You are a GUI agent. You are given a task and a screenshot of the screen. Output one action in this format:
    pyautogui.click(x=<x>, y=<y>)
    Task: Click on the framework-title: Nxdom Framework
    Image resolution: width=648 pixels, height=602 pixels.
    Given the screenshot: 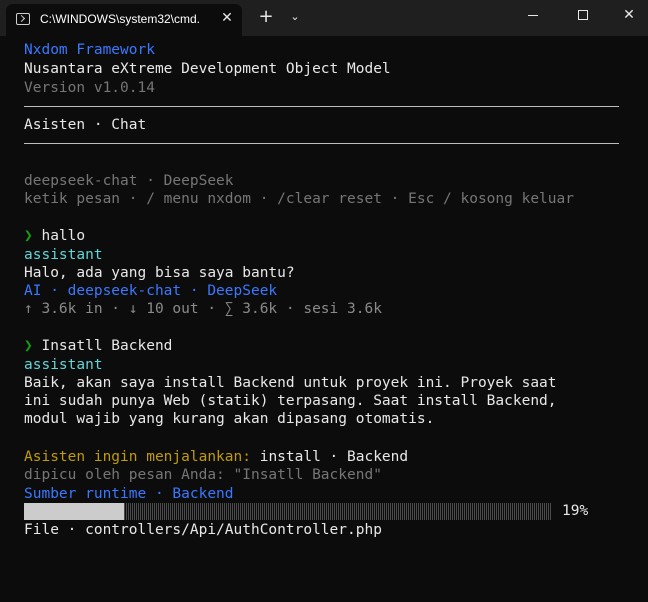 What is the action you would take?
    pyautogui.click(x=89, y=50)
    